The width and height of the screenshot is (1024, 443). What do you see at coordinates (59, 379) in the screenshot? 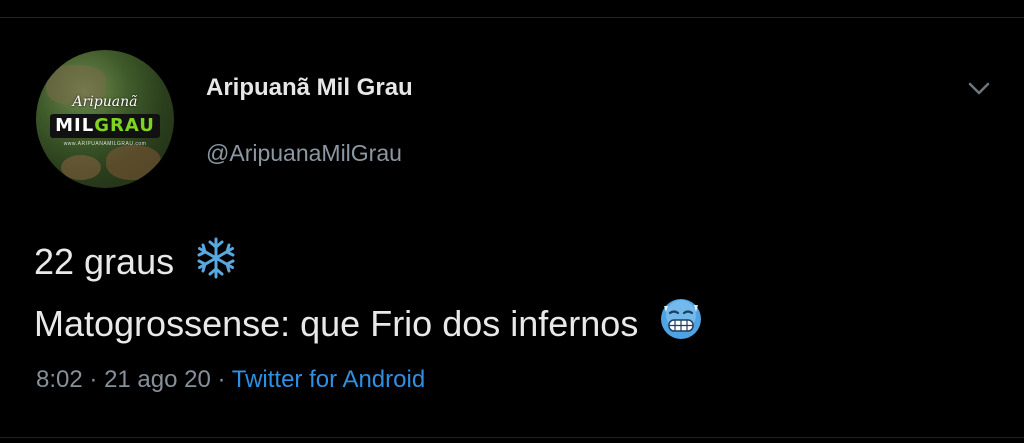
I see `tweet-time: 8:02` at bounding box center [59, 379].